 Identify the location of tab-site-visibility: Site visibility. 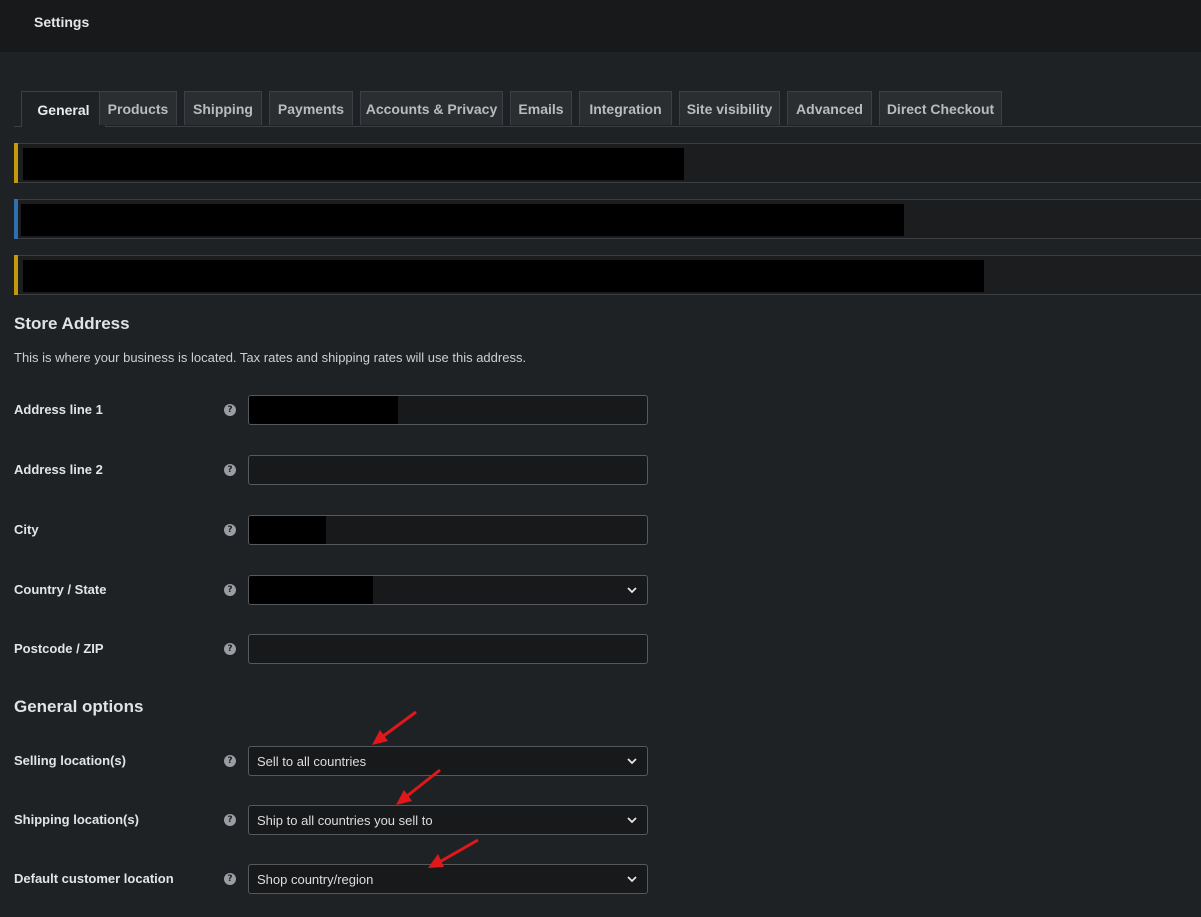
(729, 108).